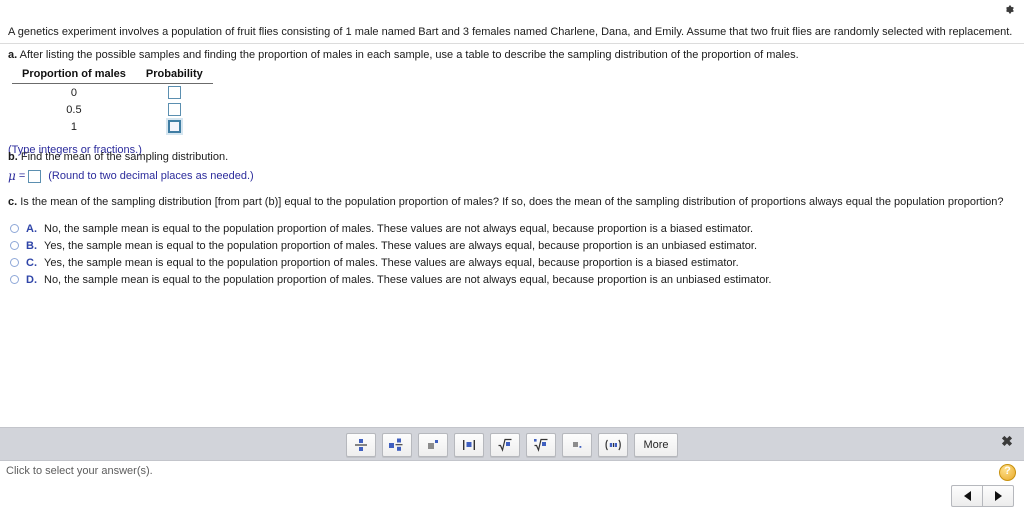 This screenshot has height=511, width=1024. I want to click on square-root-button, so click(505, 445).